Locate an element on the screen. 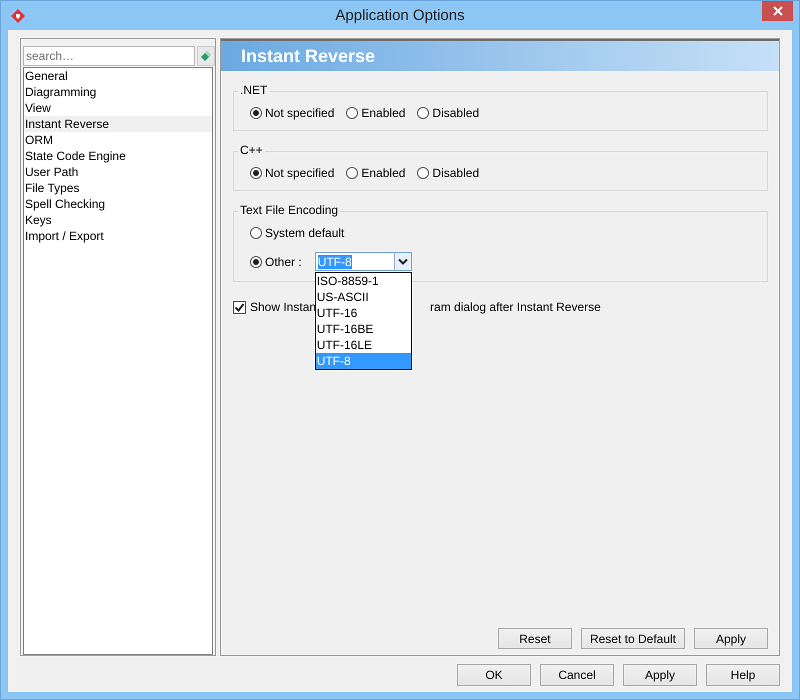  dropdown-value: UTF-8 is located at coordinates (335, 261).